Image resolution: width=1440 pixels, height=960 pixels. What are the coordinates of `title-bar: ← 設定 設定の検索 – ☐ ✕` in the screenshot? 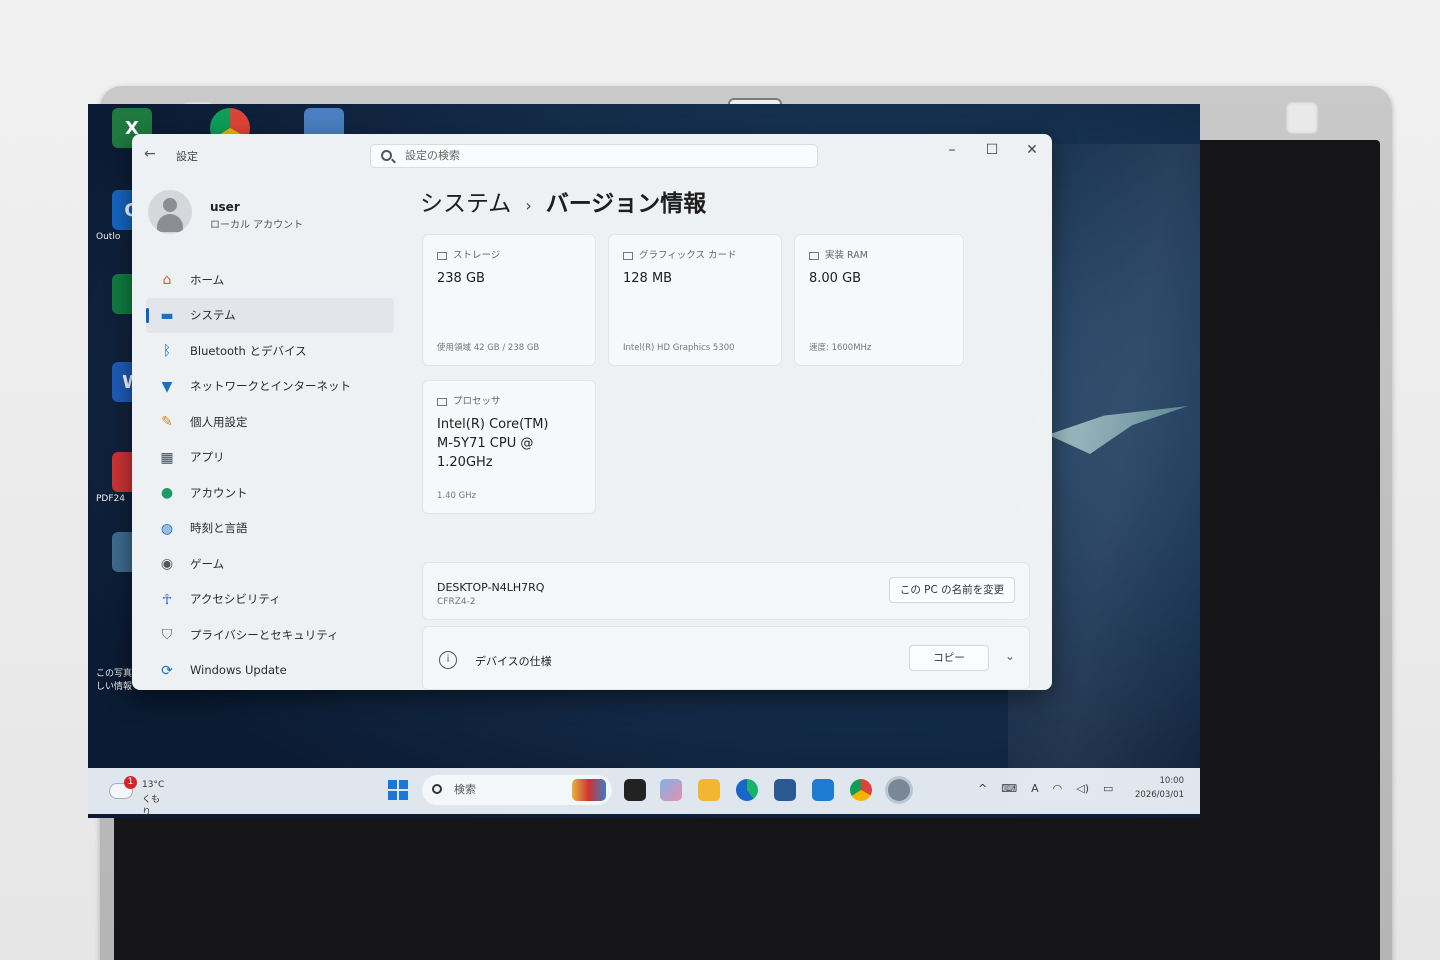 It's located at (592, 154).